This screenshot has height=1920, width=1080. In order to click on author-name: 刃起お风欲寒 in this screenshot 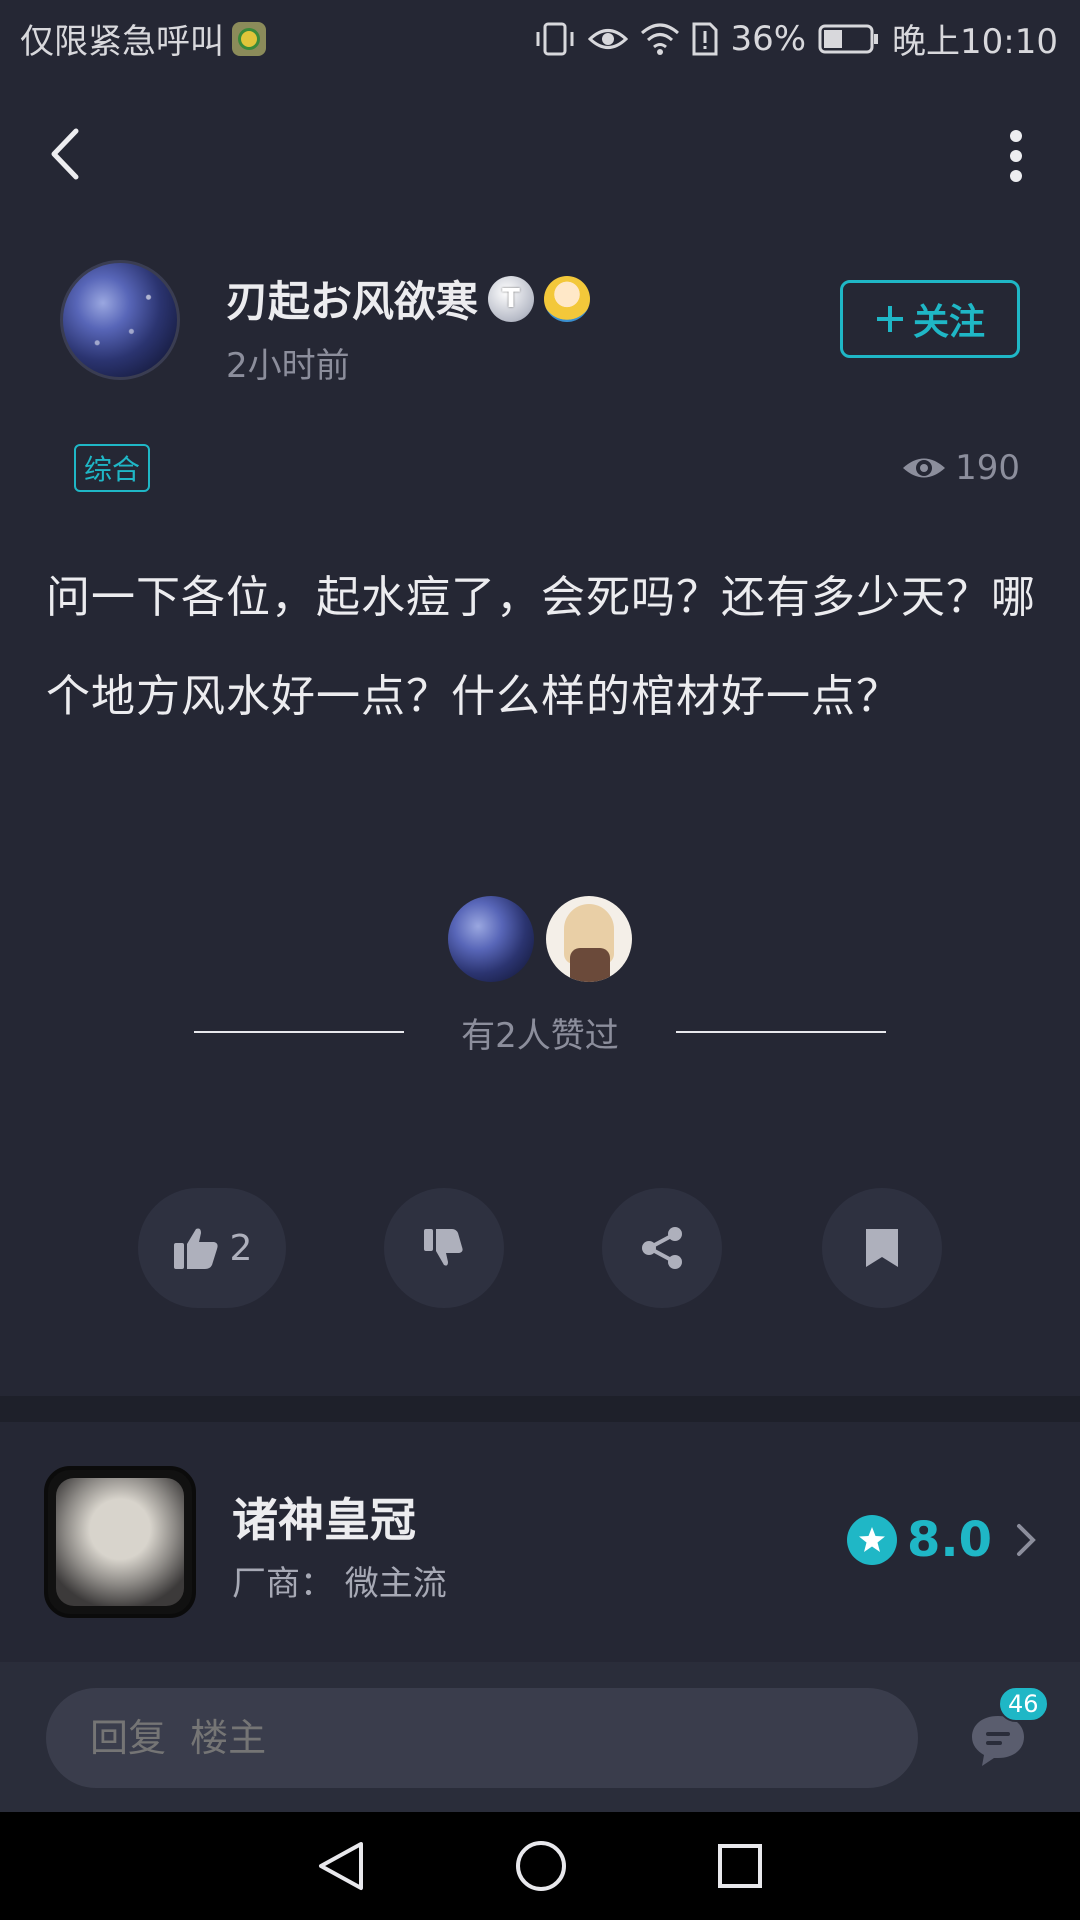, I will do `click(352, 298)`.